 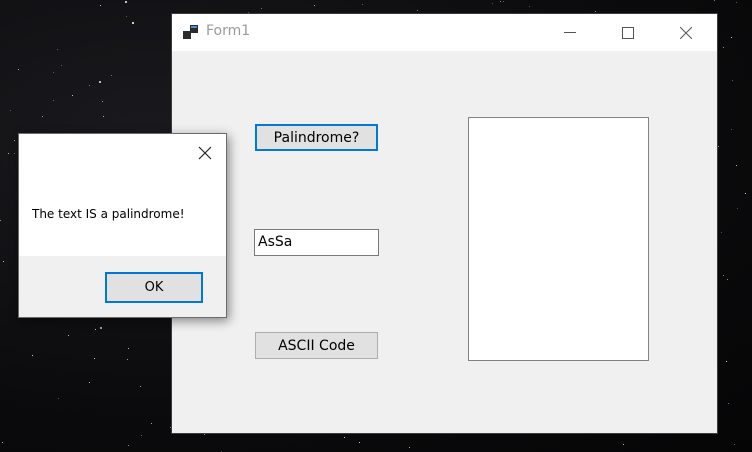 What do you see at coordinates (558, 239) in the screenshot?
I see `output-listbox` at bounding box center [558, 239].